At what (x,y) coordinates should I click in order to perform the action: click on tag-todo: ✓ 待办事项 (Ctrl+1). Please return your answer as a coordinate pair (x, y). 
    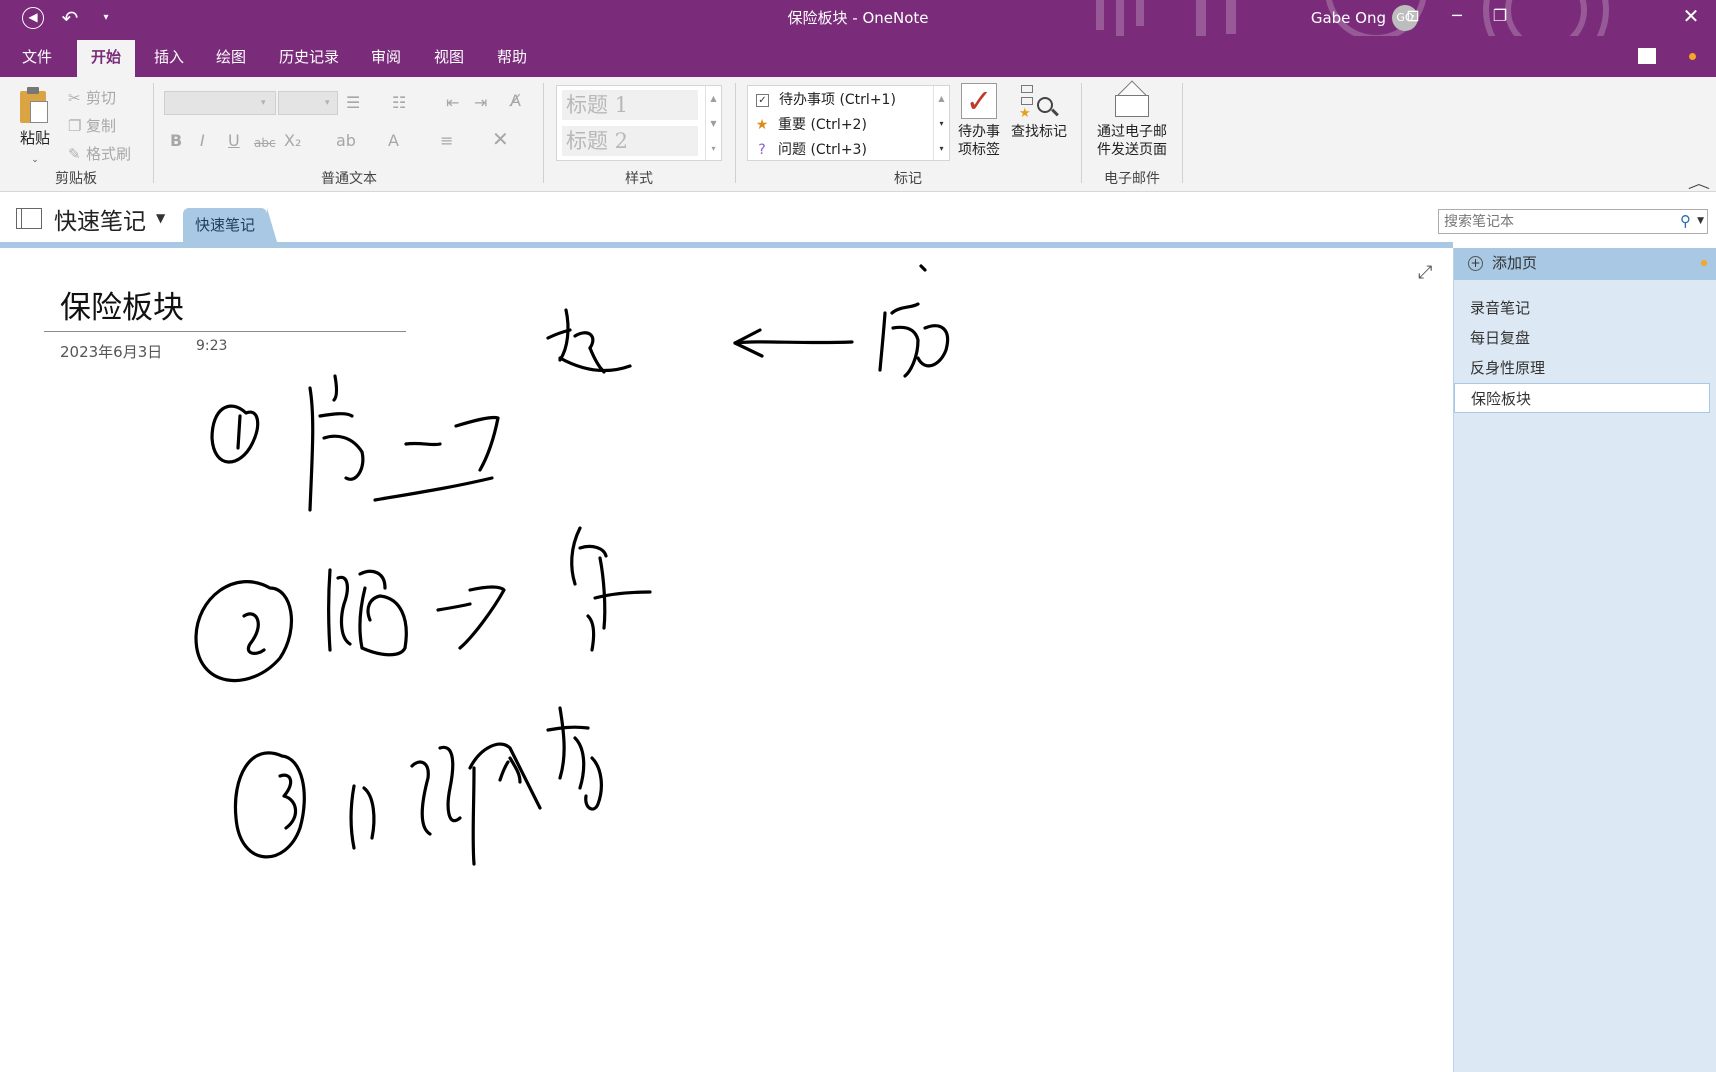
    Looking at the image, I should click on (825, 100).